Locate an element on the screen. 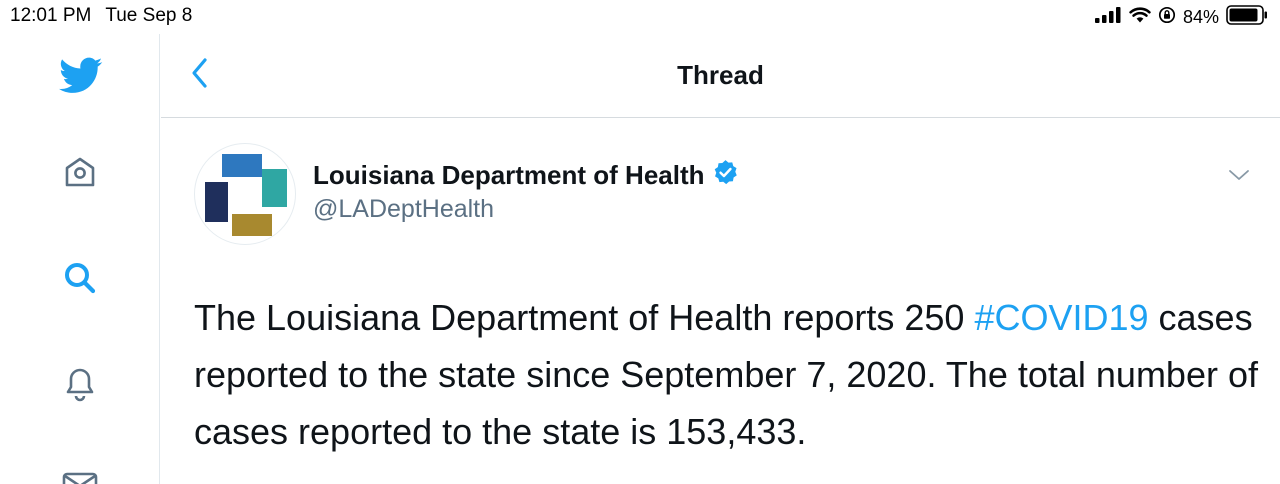 The height and width of the screenshot is (484, 1280). author-name-row: Louisiana Department of Health is located at coordinates (526, 175).